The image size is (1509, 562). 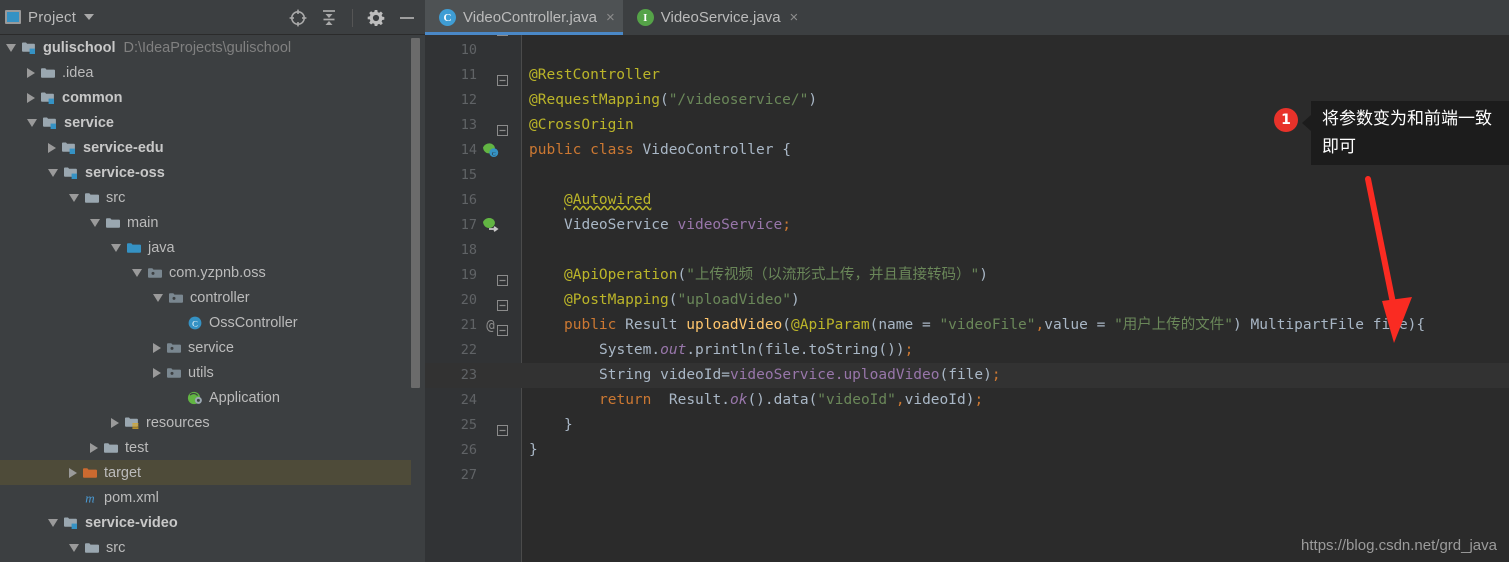 I want to click on gutter-spring-autowire-icon, so click(x=490, y=225).